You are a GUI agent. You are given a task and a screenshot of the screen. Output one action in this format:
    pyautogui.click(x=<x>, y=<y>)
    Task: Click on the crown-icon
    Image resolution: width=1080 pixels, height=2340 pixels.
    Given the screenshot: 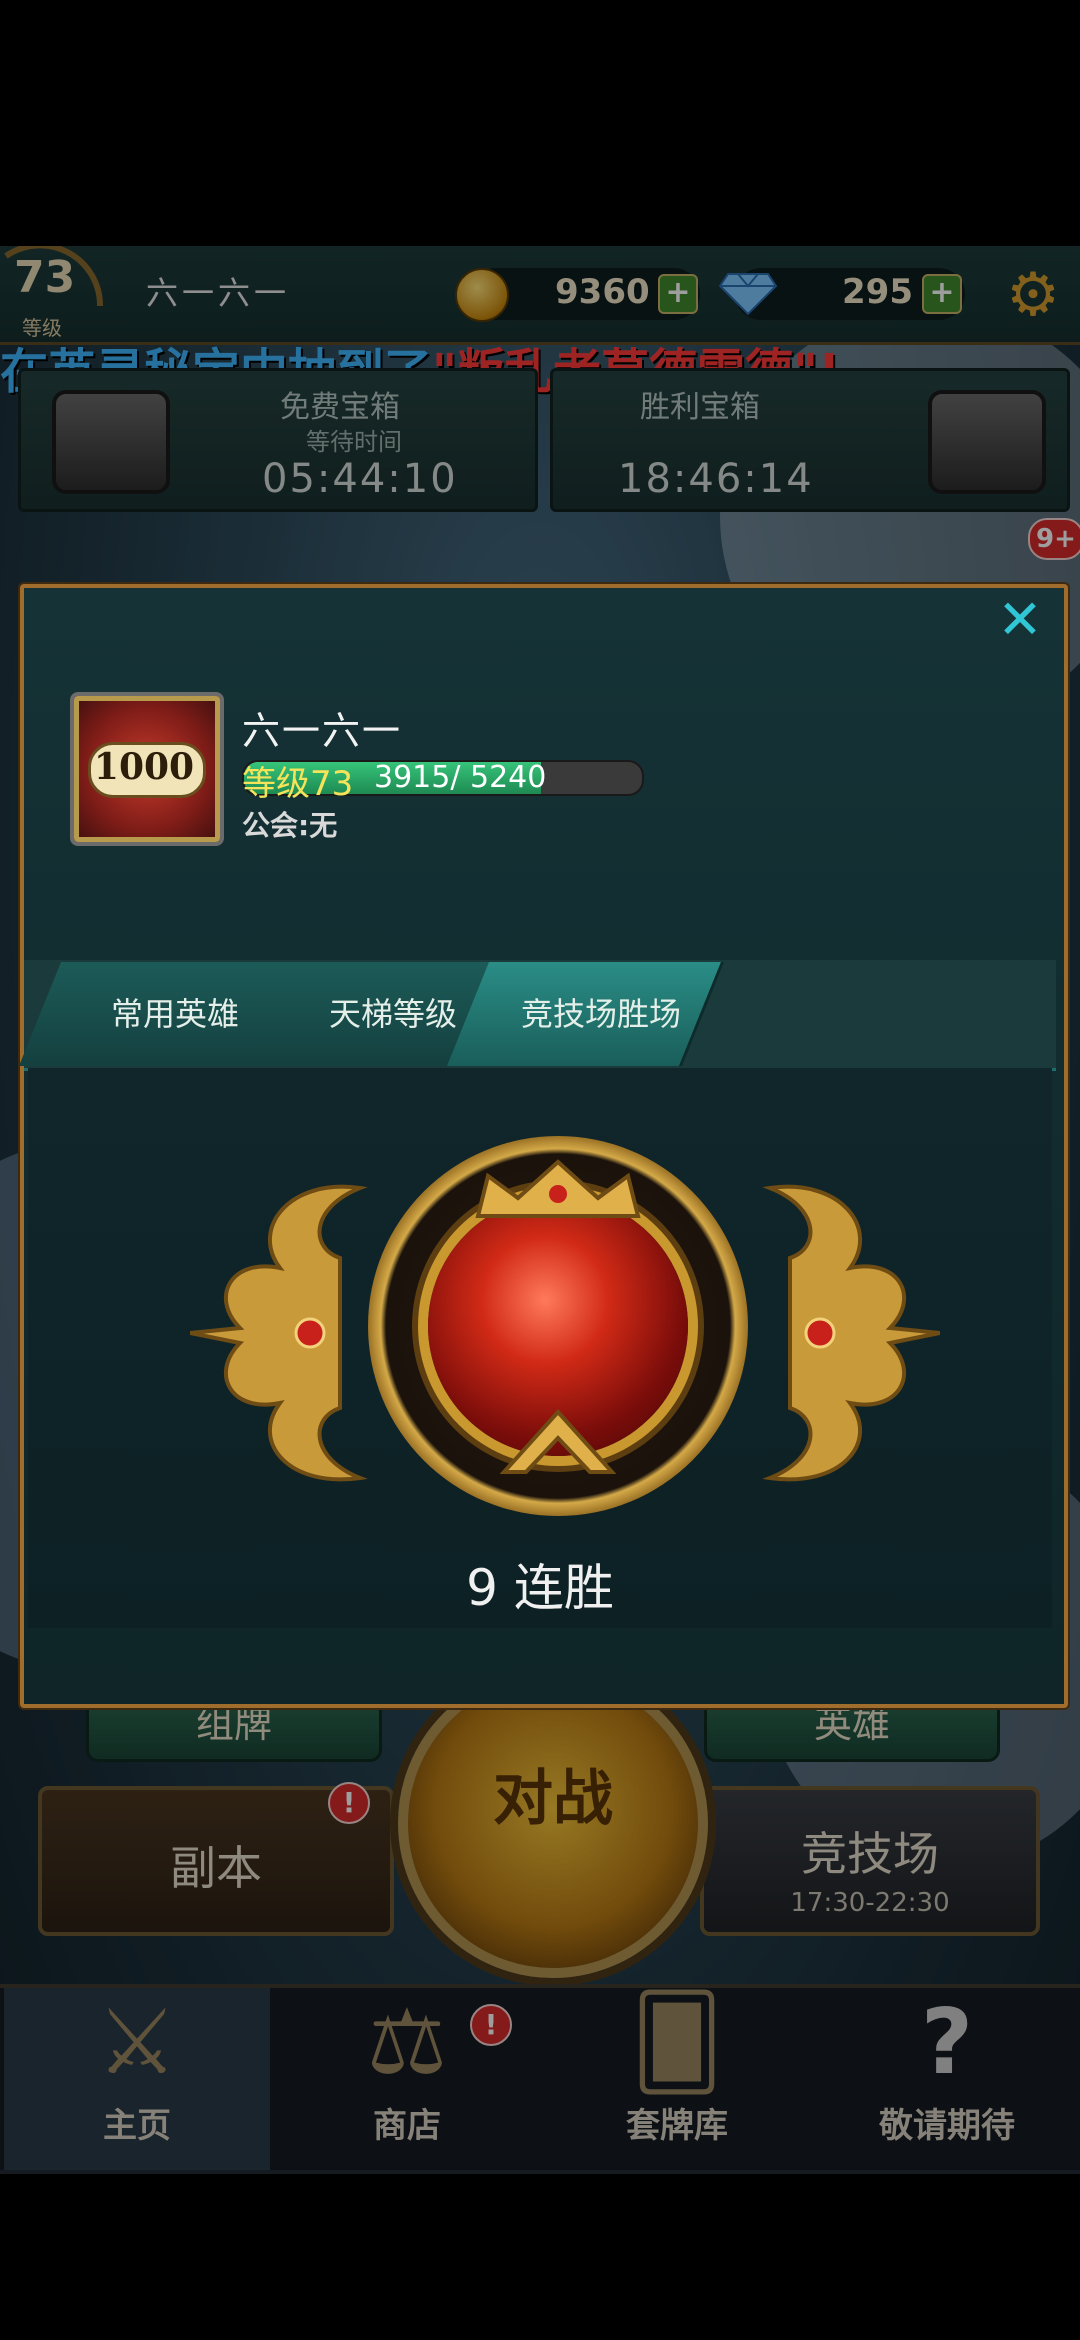 What is the action you would take?
    pyautogui.click(x=558, y=1188)
    